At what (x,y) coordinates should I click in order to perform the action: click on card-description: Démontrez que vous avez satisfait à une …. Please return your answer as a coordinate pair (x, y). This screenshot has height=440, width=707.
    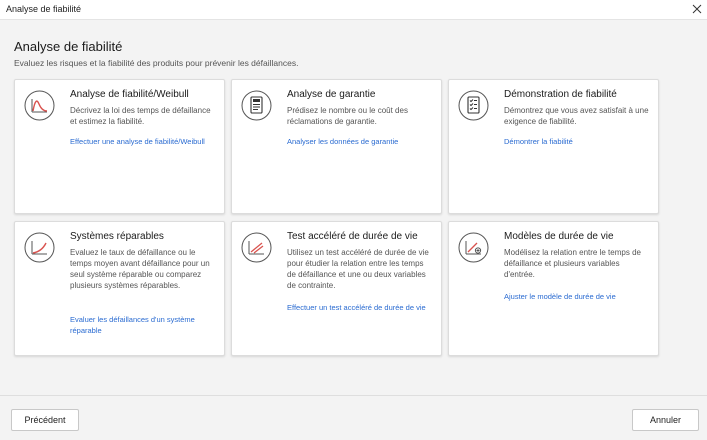
    Looking at the image, I should click on (576, 116).